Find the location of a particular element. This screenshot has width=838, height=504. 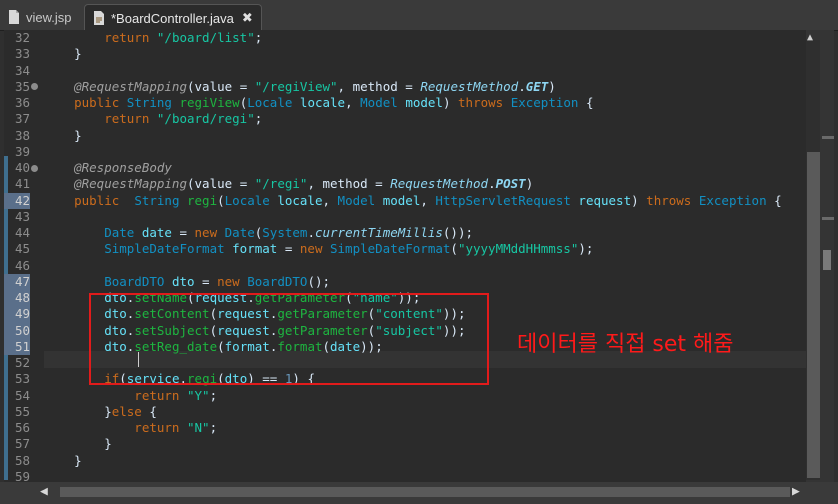

code-token: locale is located at coordinates (300, 200).